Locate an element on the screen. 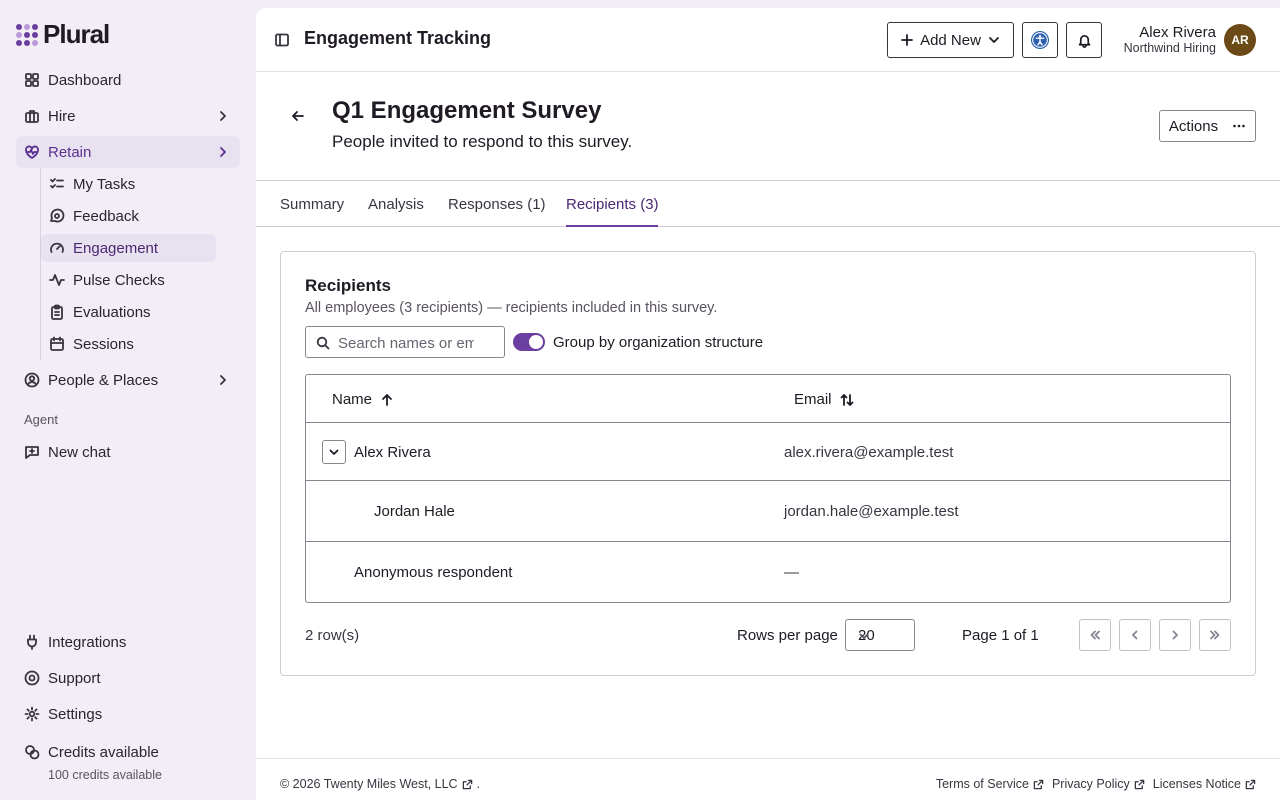 Image resolution: width=1280 pixels, height=800 pixels. first-page-button is located at coordinates (1095, 635).